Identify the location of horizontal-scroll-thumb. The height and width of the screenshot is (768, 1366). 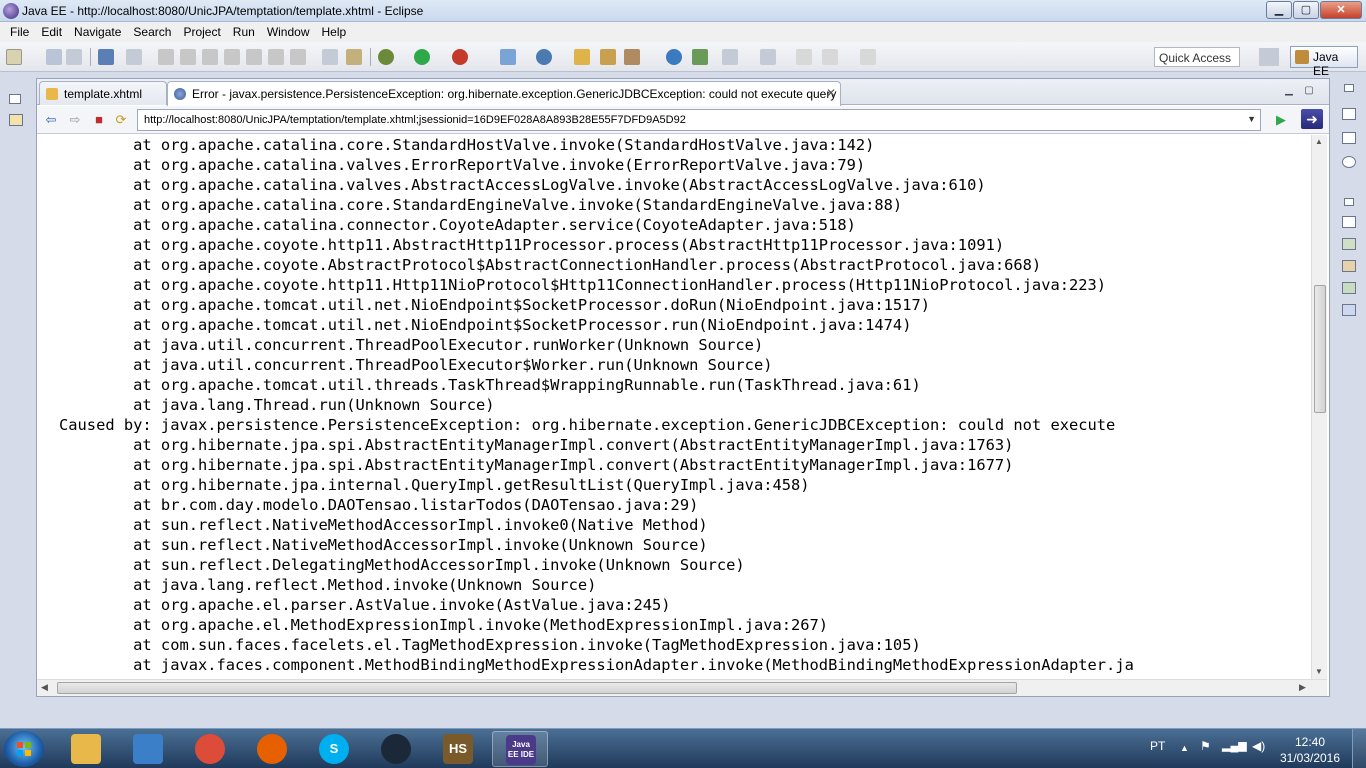
(537, 688).